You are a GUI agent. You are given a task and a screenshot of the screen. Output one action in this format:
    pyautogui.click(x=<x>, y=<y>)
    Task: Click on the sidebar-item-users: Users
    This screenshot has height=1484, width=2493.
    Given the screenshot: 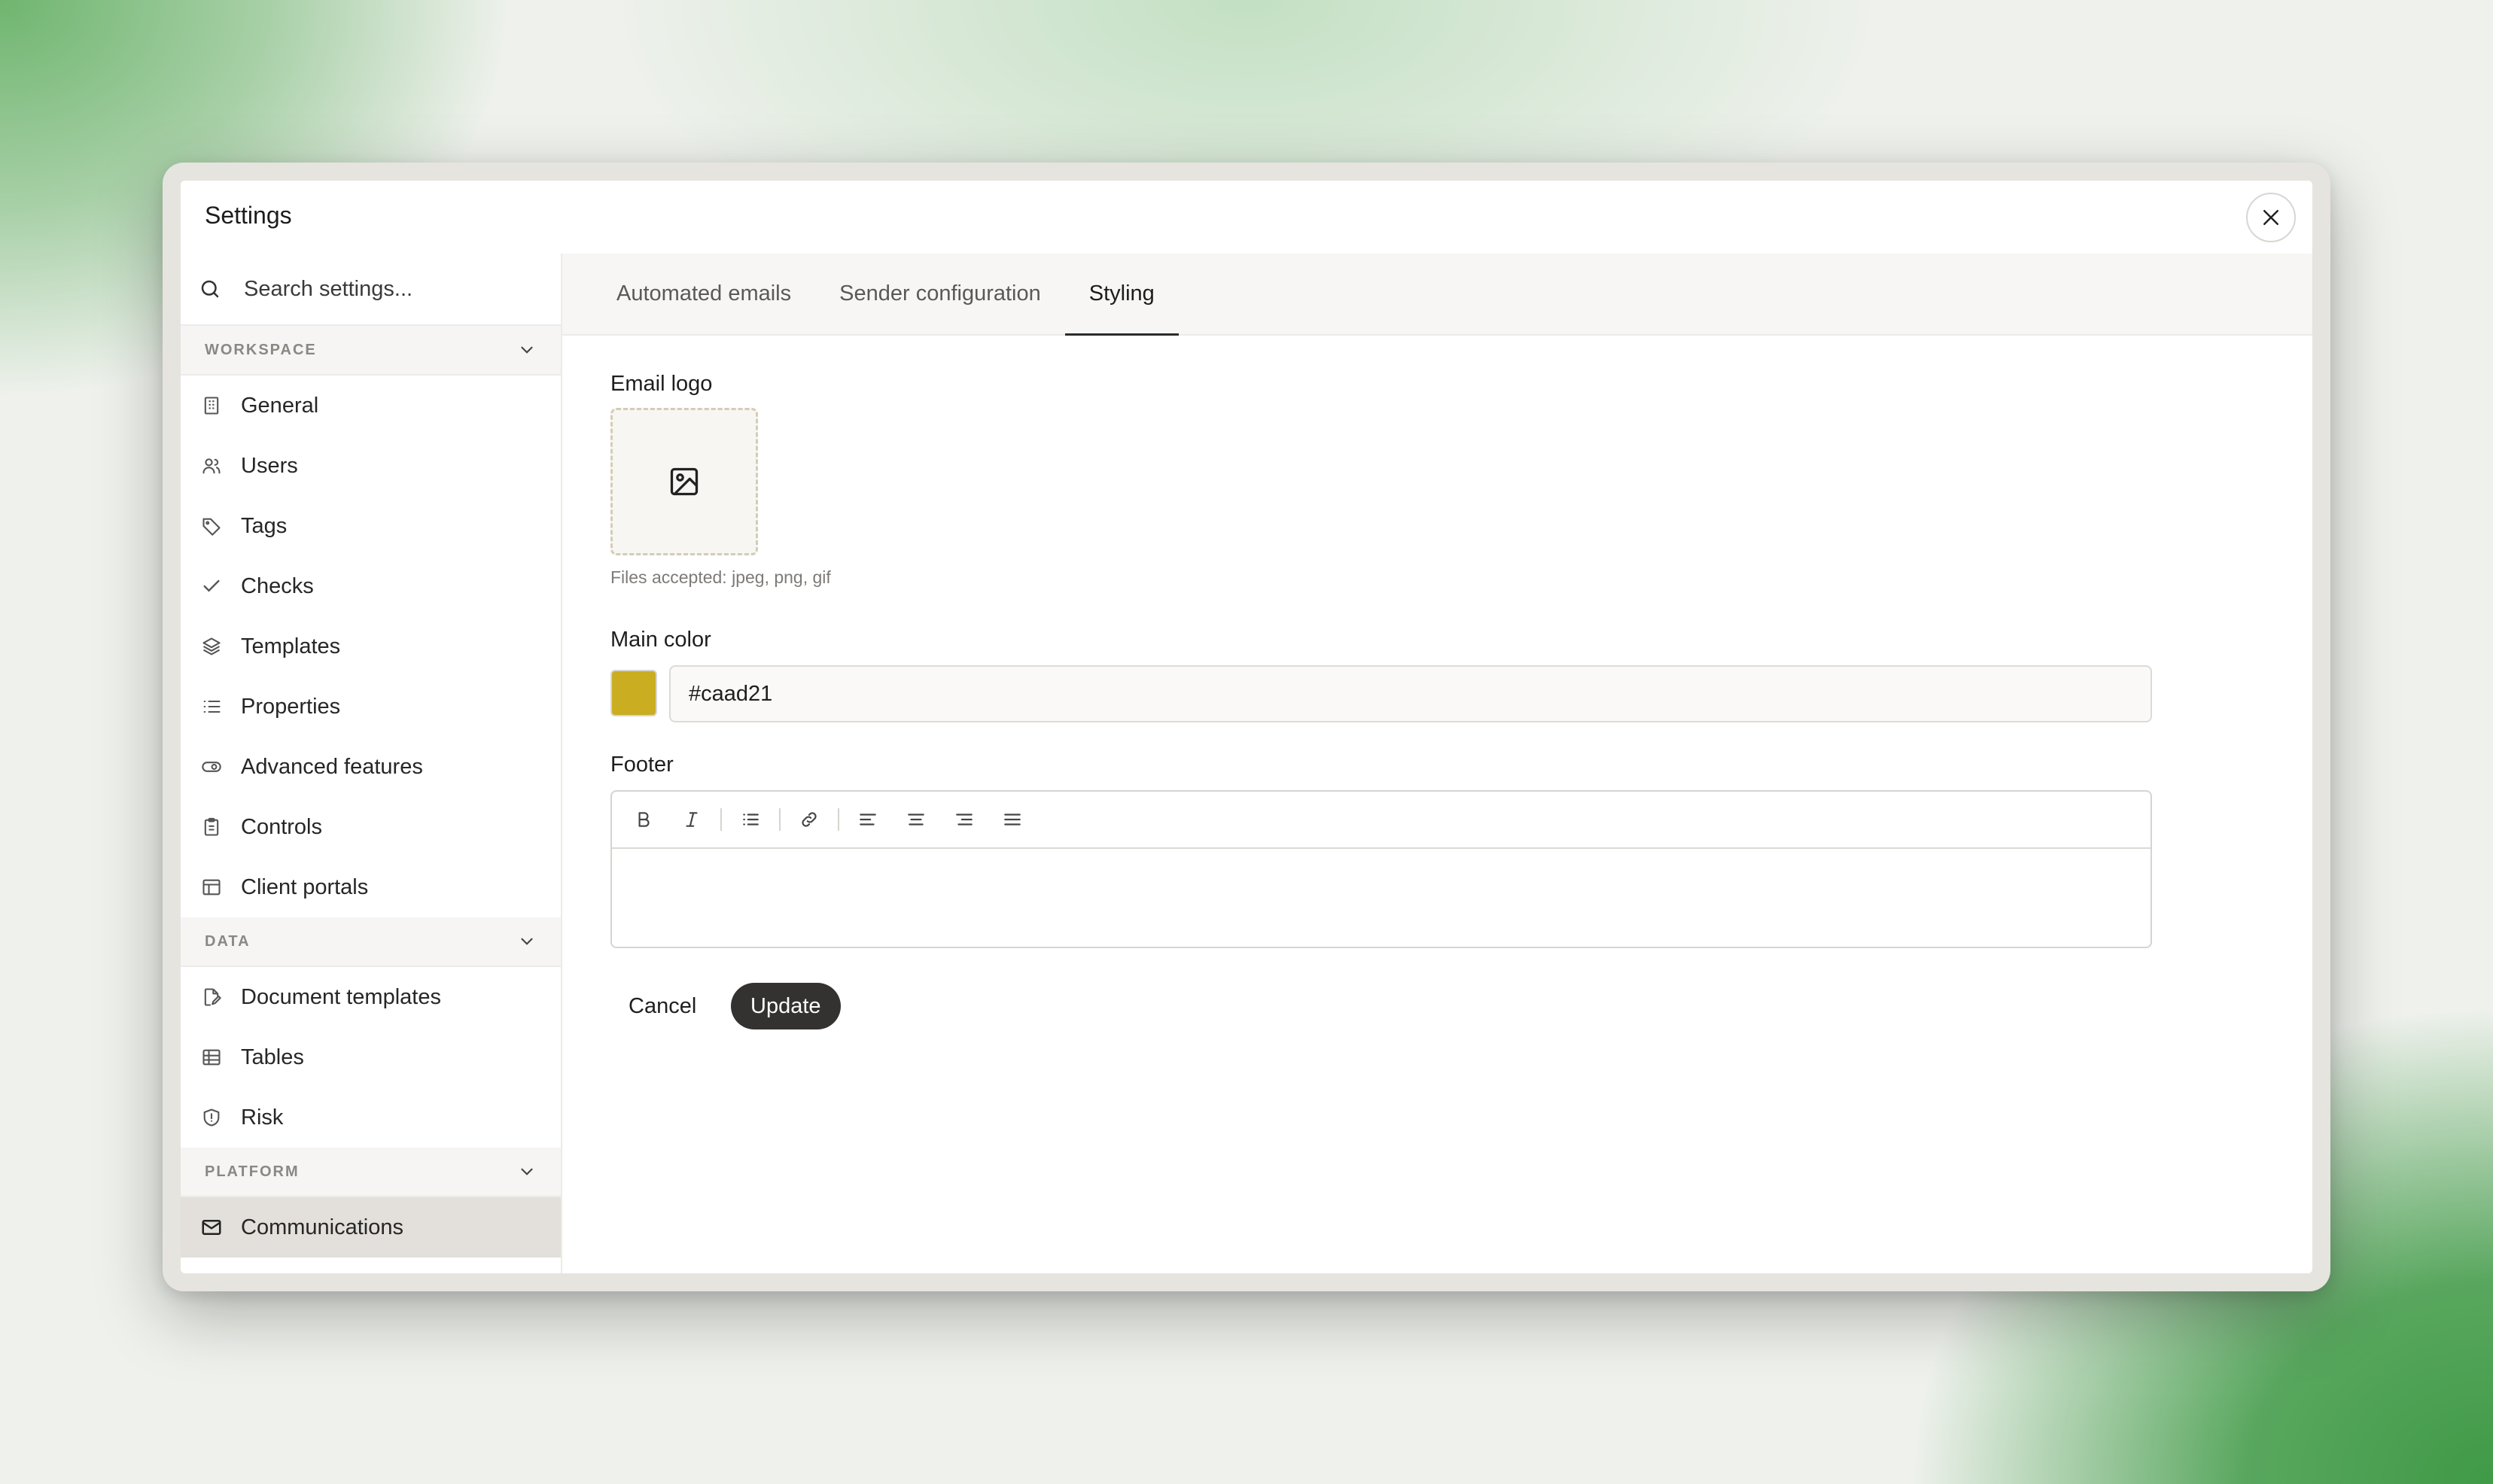 What is the action you would take?
    pyautogui.click(x=371, y=466)
    